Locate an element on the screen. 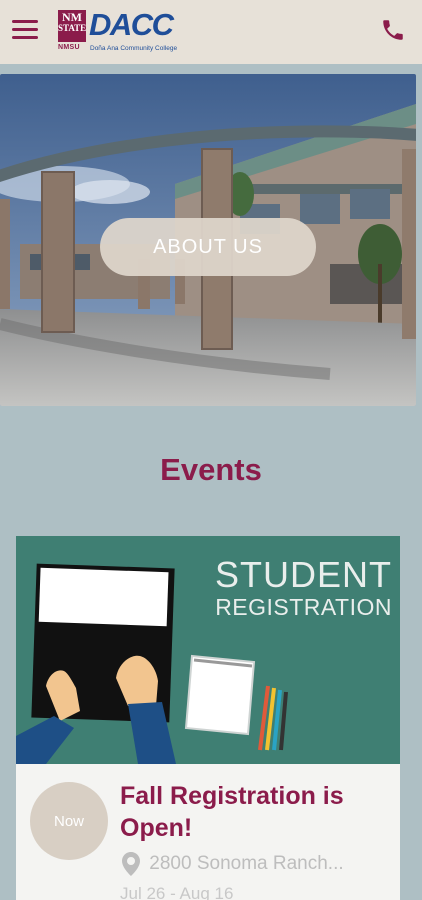 Image resolution: width=422 pixels, height=900 pixels. logo-subtitle: Doña Ana Community College is located at coordinates (134, 48).